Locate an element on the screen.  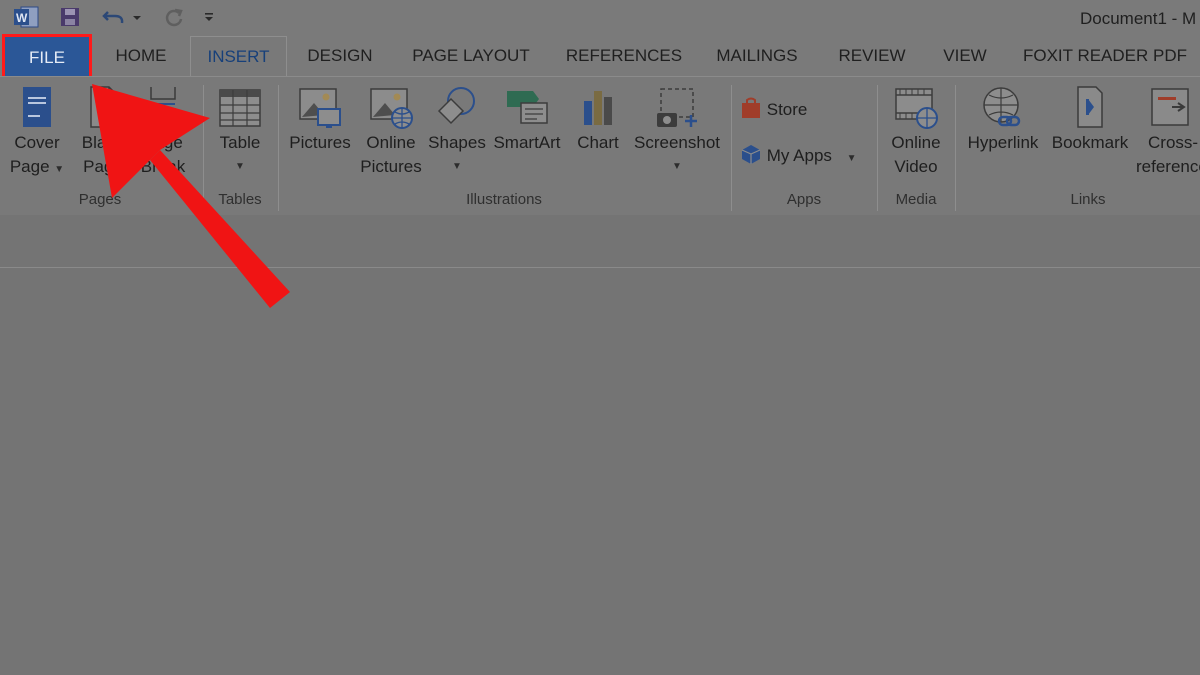
pictures-button: Pictures is located at coordinates (320, 120).